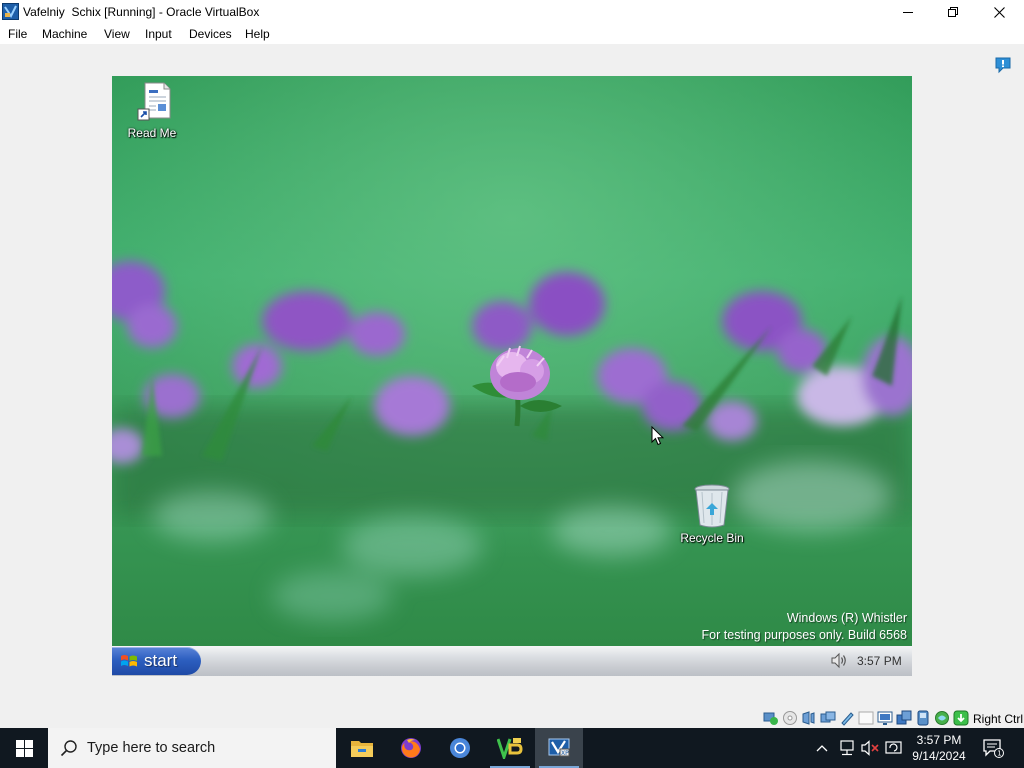 The width and height of the screenshot is (1024, 768). What do you see at coordinates (939, 756) in the screenshot?
I see `host-clock-date: 9/14/2024` at bounding box center [939, 756].